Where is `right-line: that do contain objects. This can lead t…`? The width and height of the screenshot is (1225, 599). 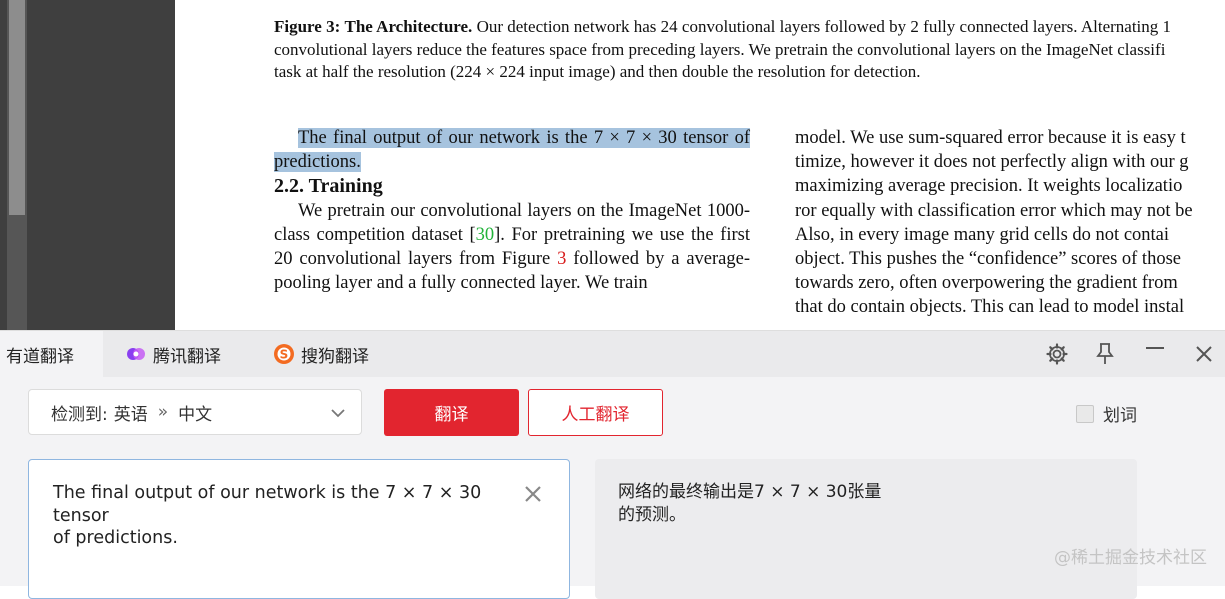
right-line: that do contain objects. This can lead t… is located at coordinates (990, 307).